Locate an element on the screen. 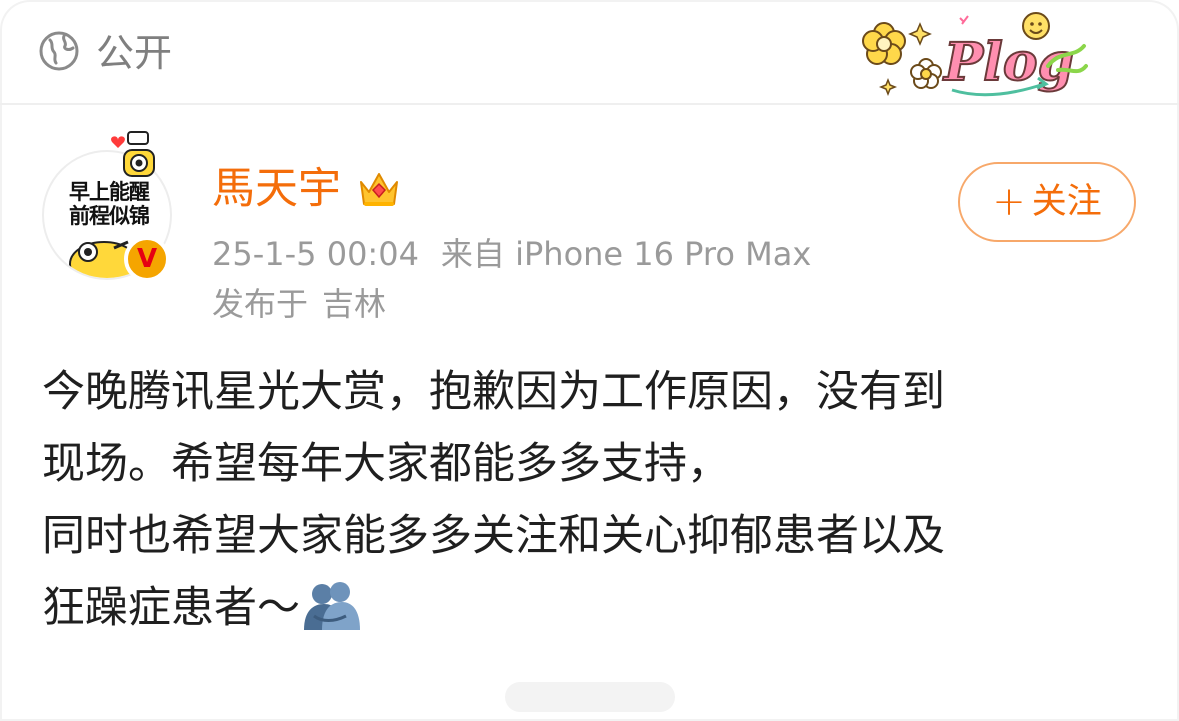 This screenshot has height=721, width=1179. svg-text: Plog is located at coordinates (1008, 62).